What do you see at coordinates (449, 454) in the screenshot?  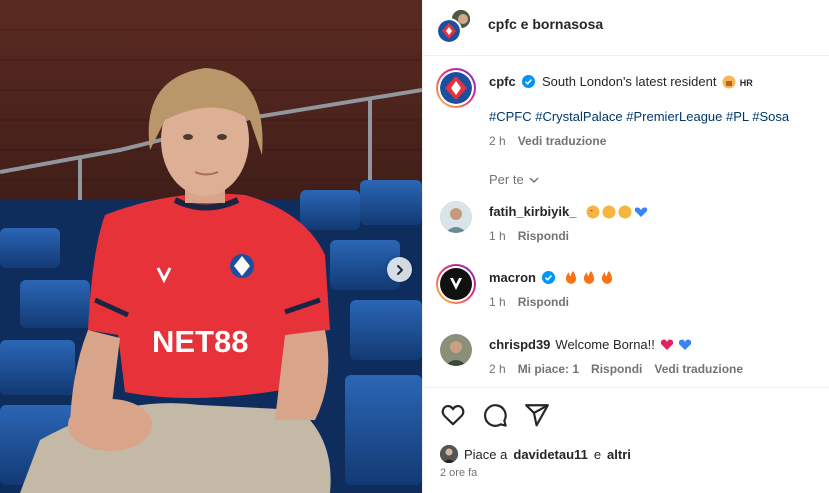 I see `liker-avatar` at bounding box center [449, 454].